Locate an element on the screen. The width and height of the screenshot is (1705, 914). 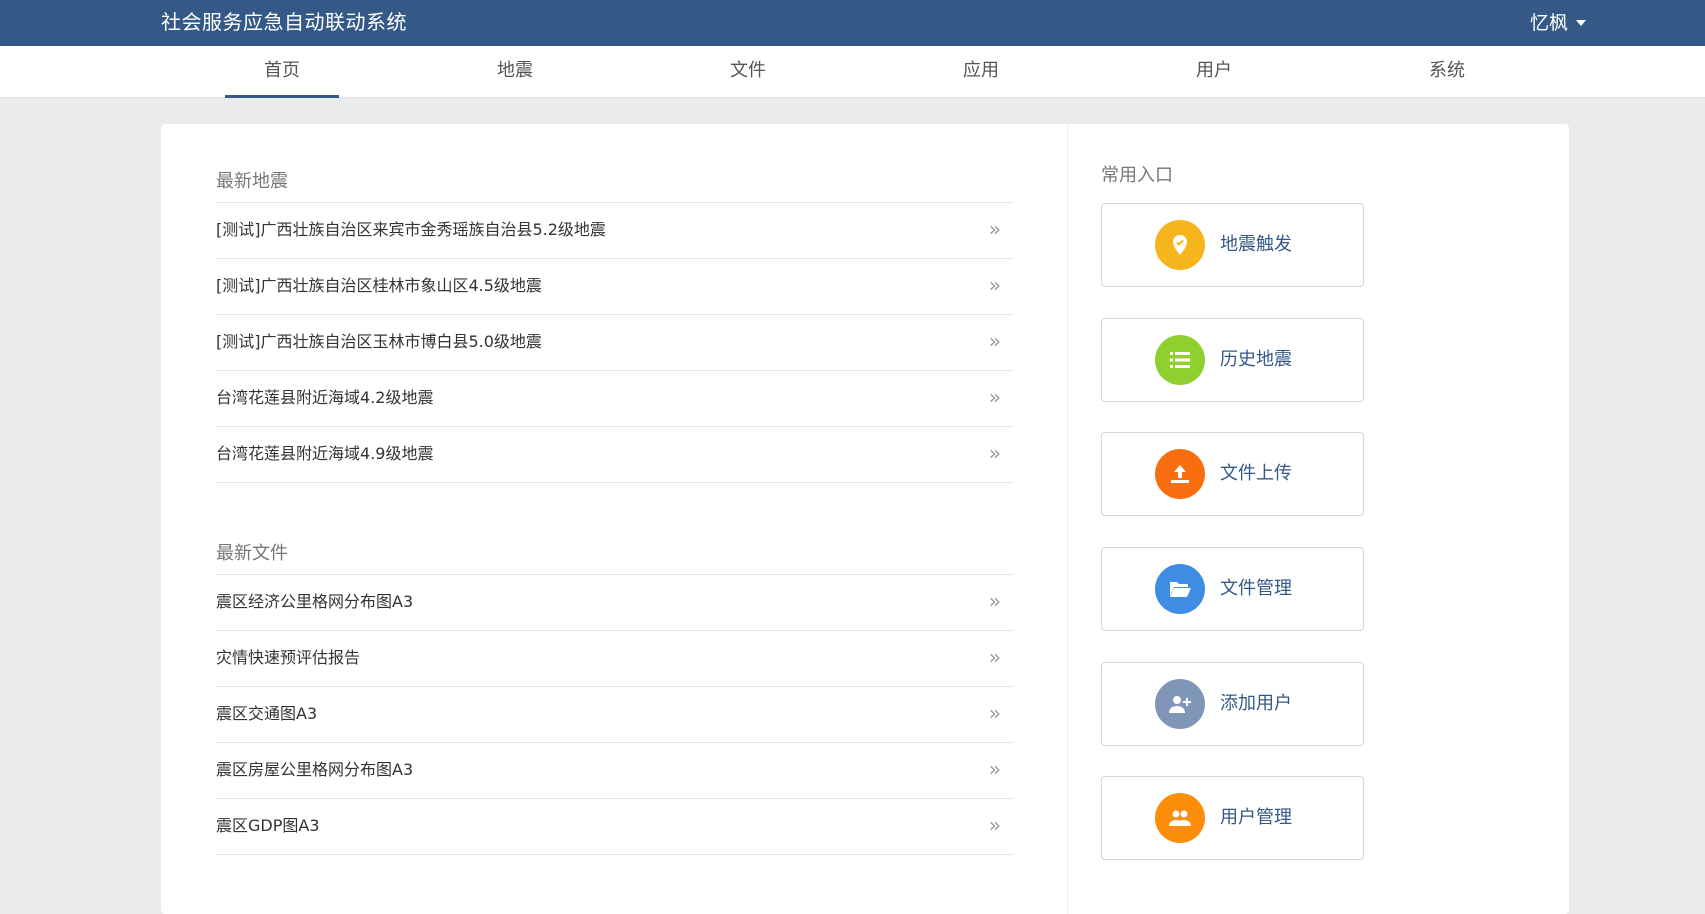
file-upload-button: 文件上传 is located at coordinates (1232, 474).